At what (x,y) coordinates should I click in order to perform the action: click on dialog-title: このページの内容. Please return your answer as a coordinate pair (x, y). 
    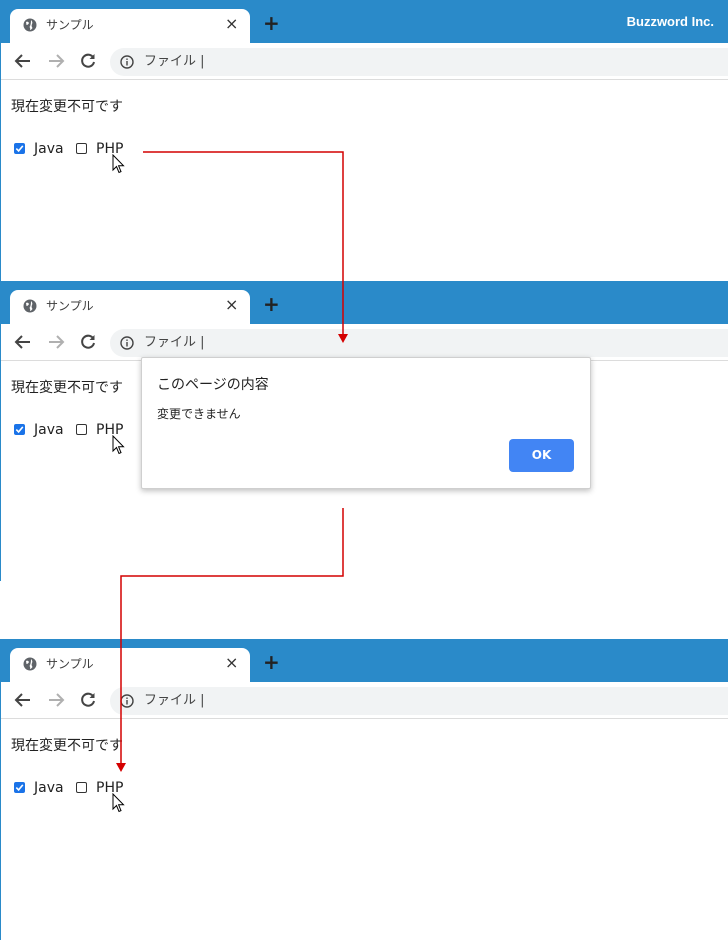
    Looking at the image, I should click on (213, 385).